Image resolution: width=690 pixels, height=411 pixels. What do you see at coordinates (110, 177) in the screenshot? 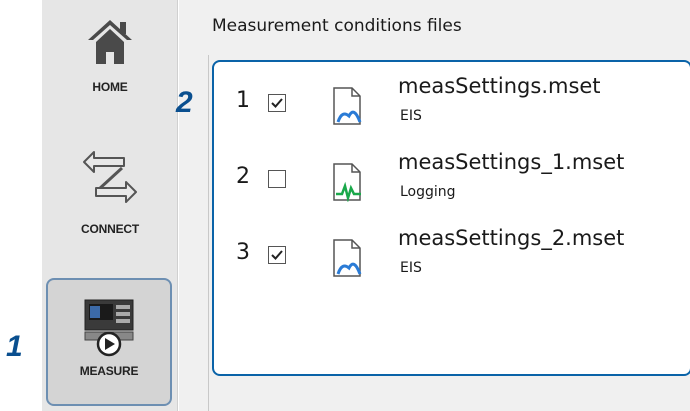
I see `connect-icon` at bounding box center [110, 177].